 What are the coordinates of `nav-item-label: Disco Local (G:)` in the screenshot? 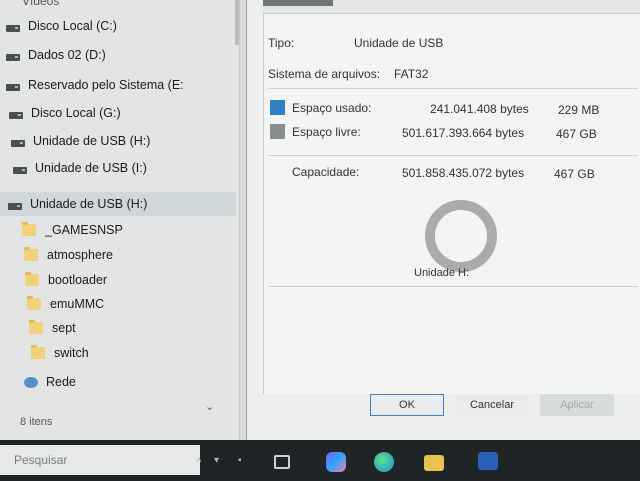 It's located at (76, 113).